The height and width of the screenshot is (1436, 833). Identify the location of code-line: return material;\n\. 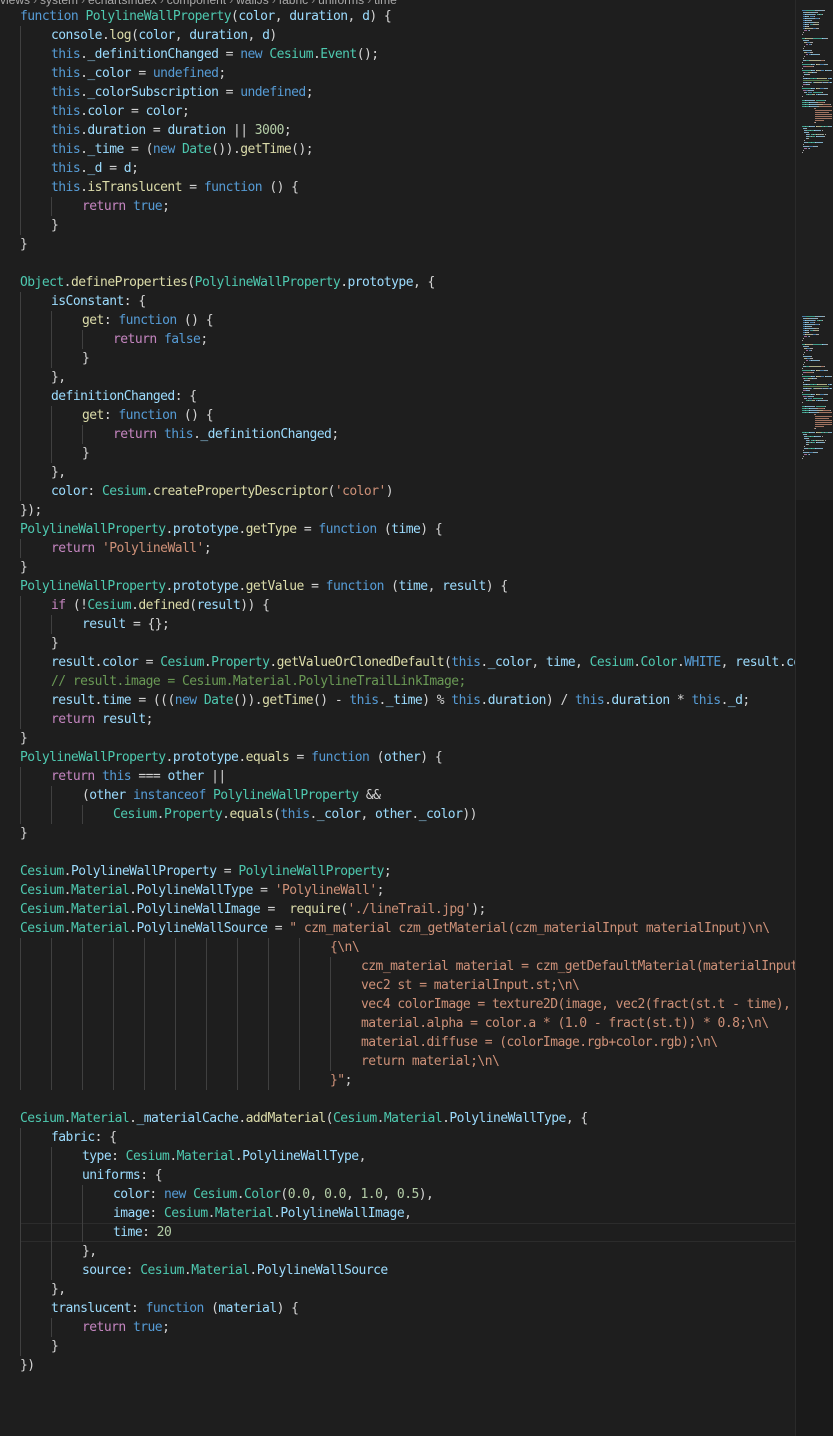
(397, 1061).